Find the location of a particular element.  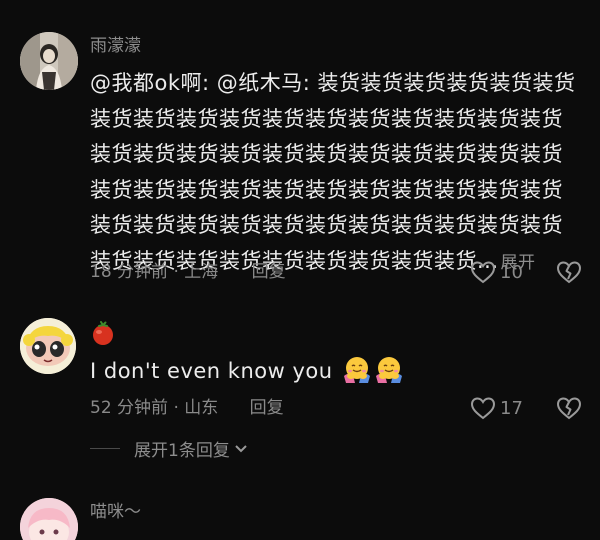

comment-location: 上海 is located at coordinates (201, 272).